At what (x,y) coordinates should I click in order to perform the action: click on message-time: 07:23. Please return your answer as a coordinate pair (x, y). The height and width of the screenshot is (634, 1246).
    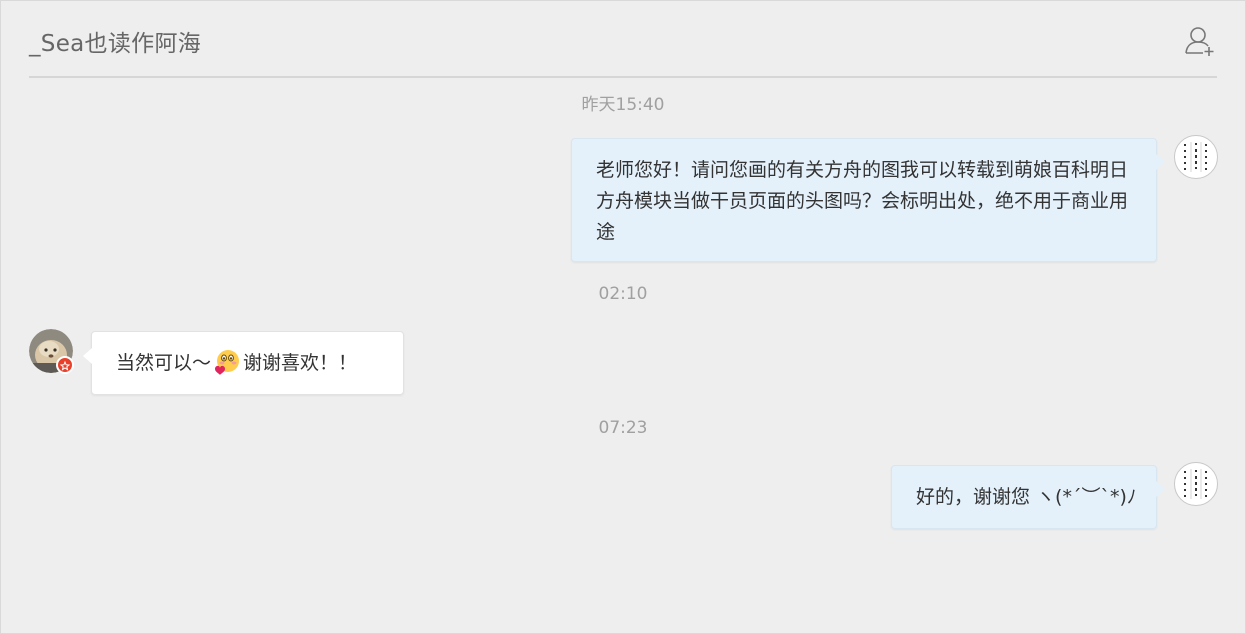
    Looking at the image, I should click on (623, 428).